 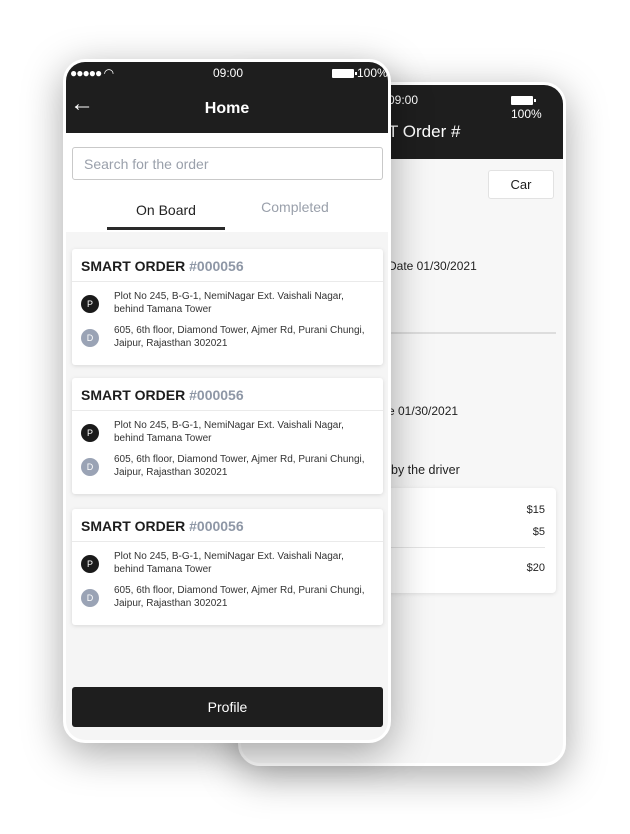 What do you see at coordinates (425, 470) in the screenshot?
I see `driver-text: by the driver` at bounding box center [425, 470].